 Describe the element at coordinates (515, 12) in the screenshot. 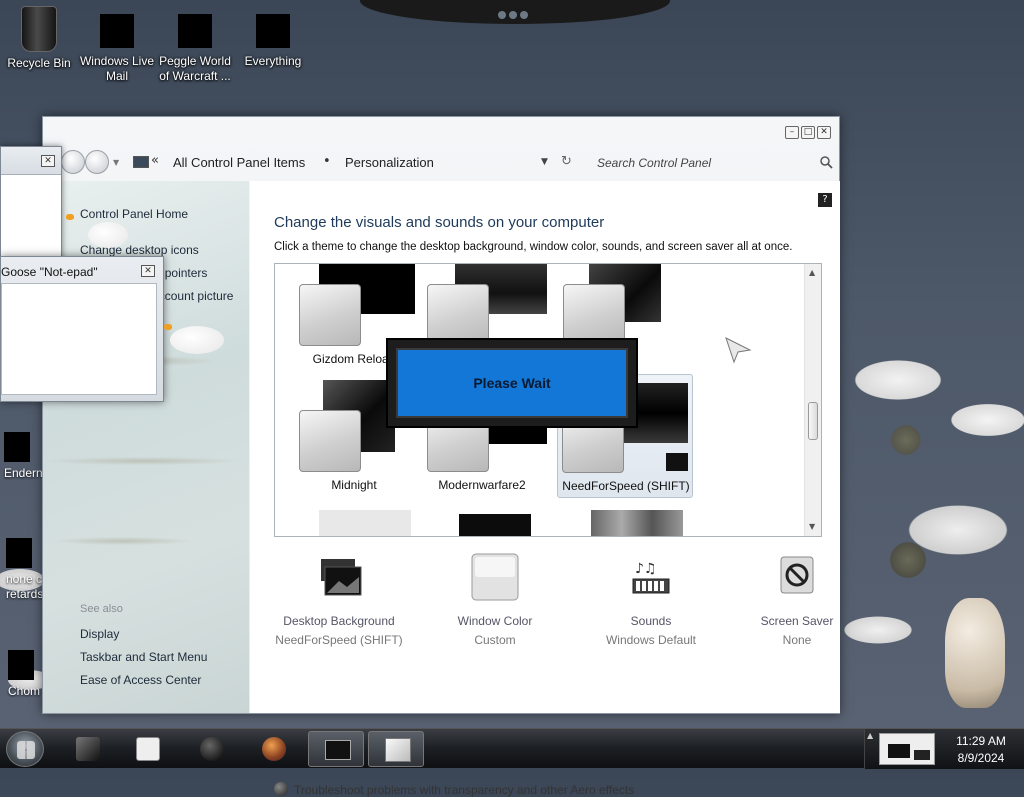

I see `top-dock` at that location.